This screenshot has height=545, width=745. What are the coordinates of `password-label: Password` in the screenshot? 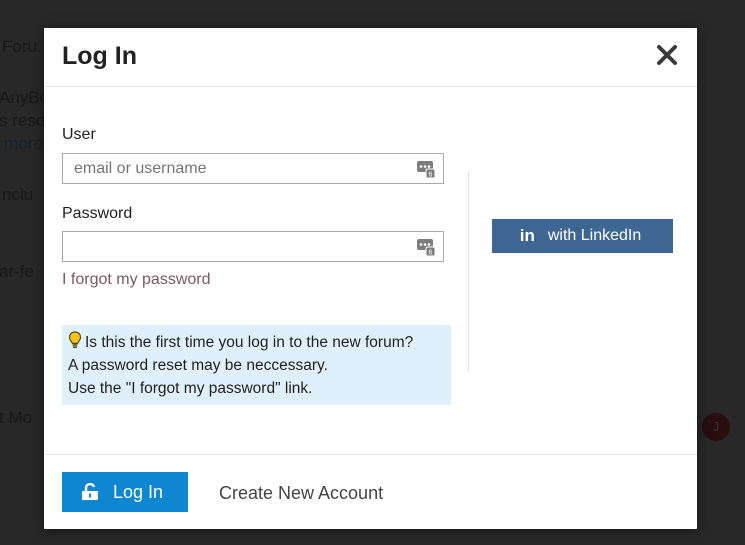 It's located at (97, 213).